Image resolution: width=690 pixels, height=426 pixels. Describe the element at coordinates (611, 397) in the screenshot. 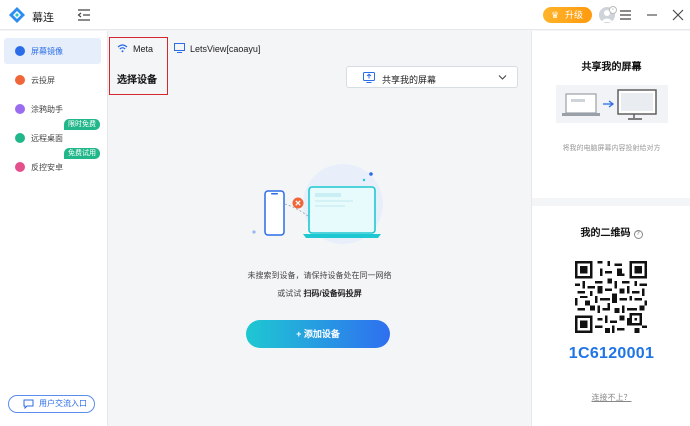

I see `connection-help-link: 连接不上？` at that location.